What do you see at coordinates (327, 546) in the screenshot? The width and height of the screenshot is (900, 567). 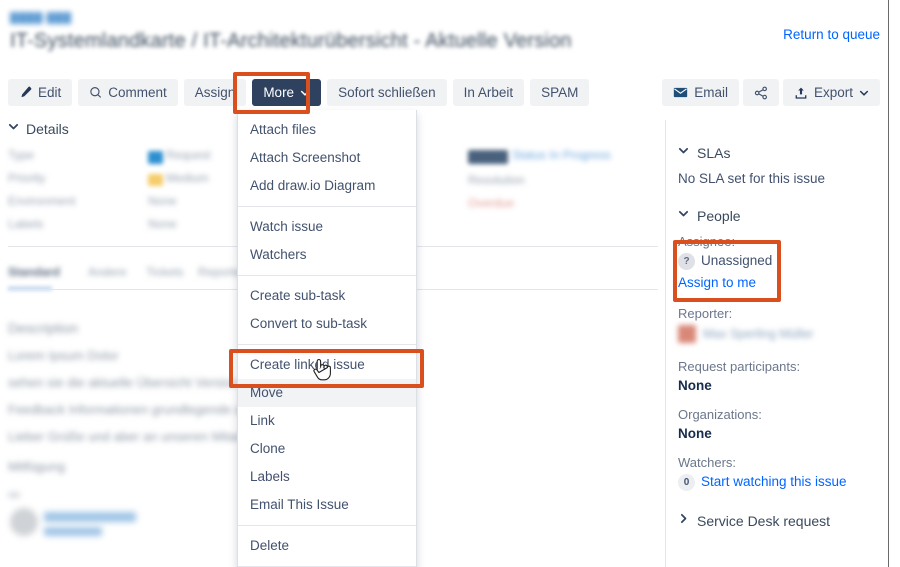 I see `menu-item-delete: Delete` at bounding box center [327, 546].